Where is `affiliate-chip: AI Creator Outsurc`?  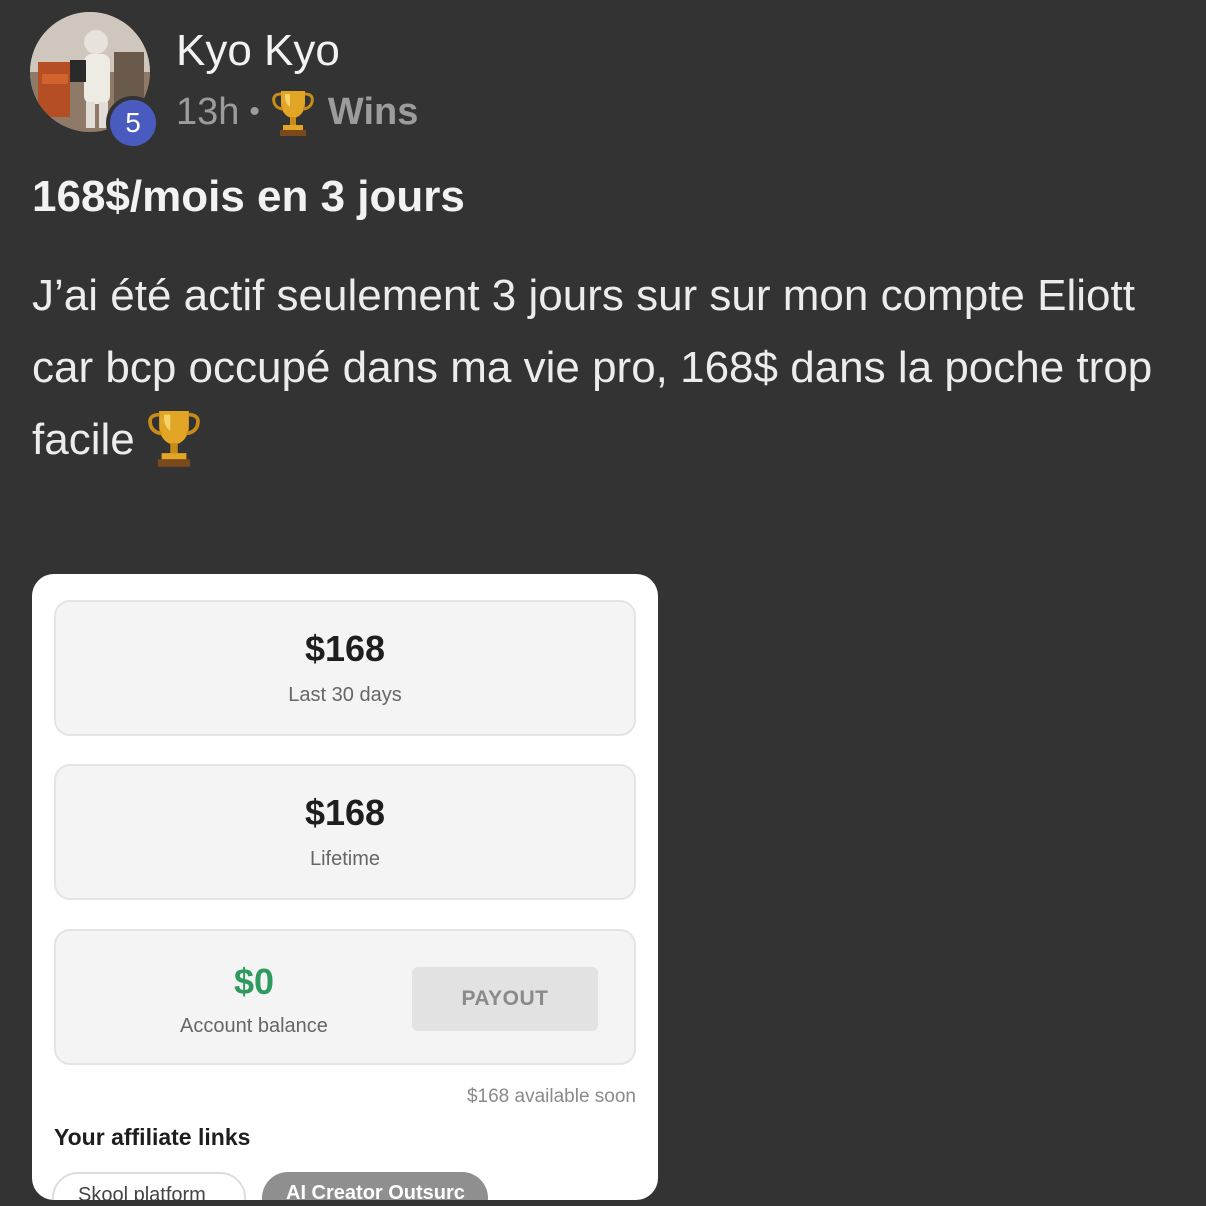 affiliate-chip: AI Creator Outsurc is located at coordinates (375, 1186).